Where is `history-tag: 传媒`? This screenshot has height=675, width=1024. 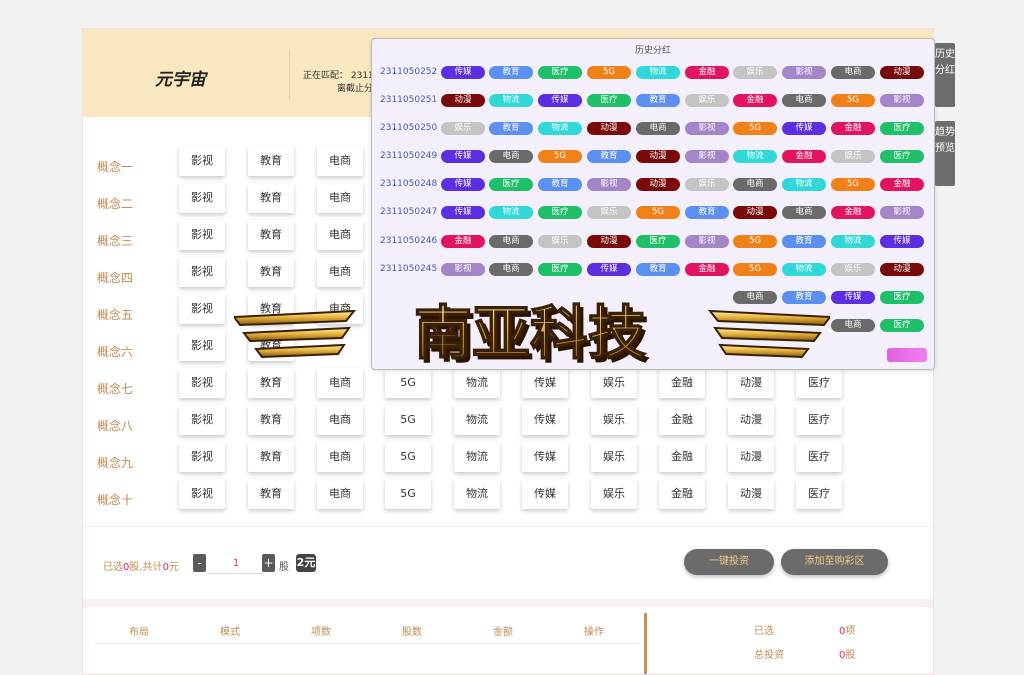 history-tag: 传媒 is located at coordinates (463, 156).